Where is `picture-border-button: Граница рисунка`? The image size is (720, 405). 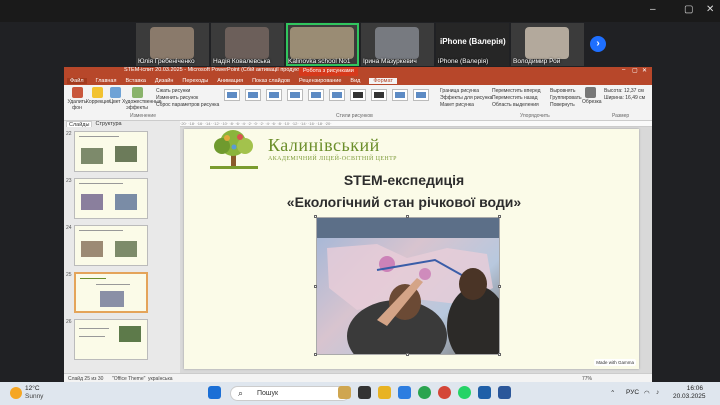
picture-border-button: Граница рисунка is located at coordinates (466, 91).